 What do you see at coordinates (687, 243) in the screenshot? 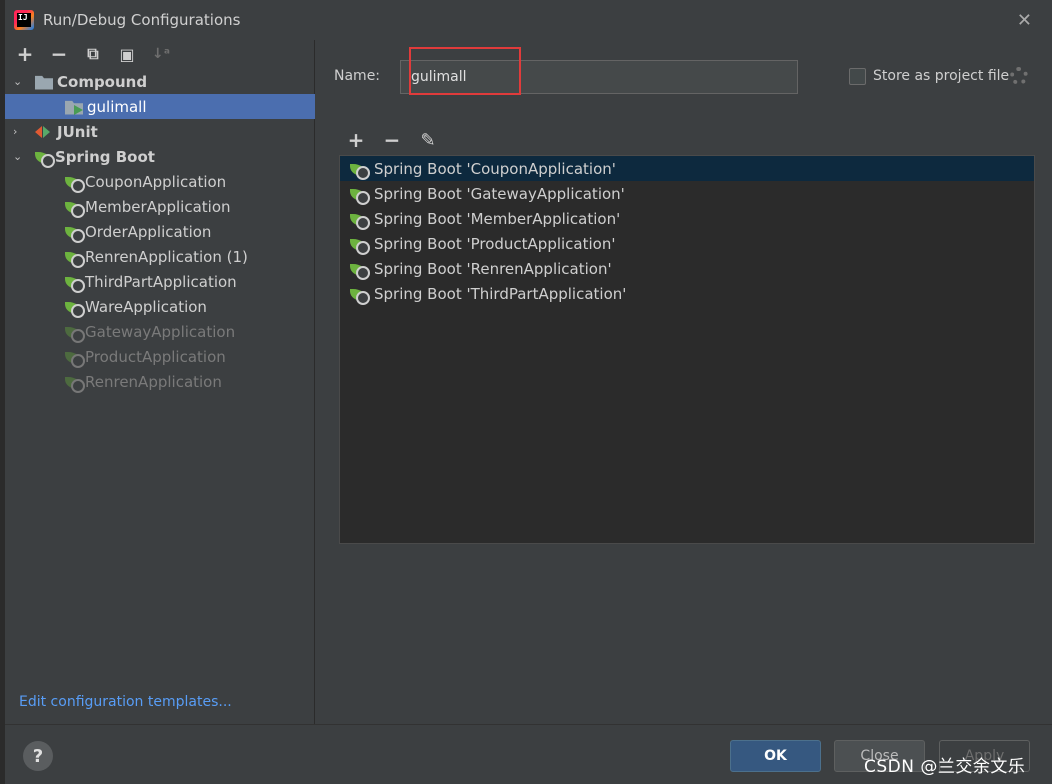
I see `list-item: Spring Boot 'ProductApplication'` at bounding box center [687, 243].